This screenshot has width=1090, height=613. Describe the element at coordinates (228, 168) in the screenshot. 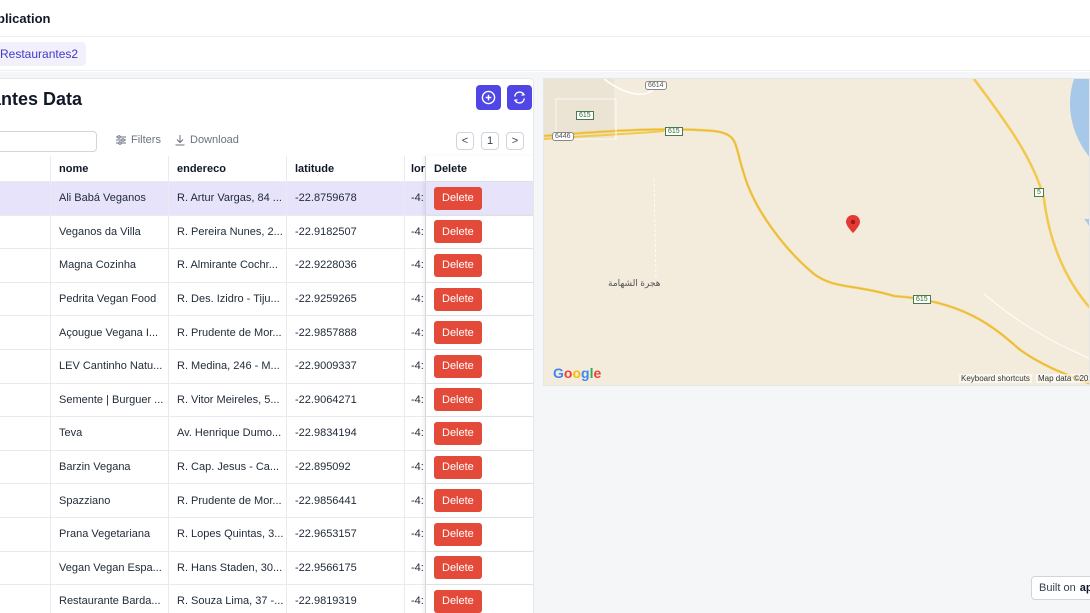

I see `column-header-endereco: endereco` at that location.